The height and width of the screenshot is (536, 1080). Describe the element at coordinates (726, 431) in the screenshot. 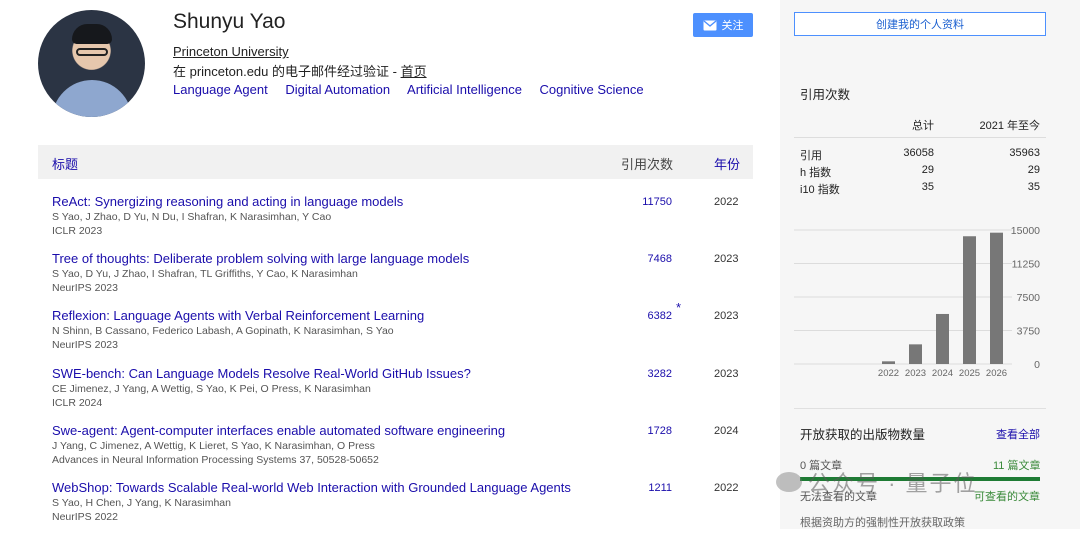

I see `paper-year: 2024` at that location.